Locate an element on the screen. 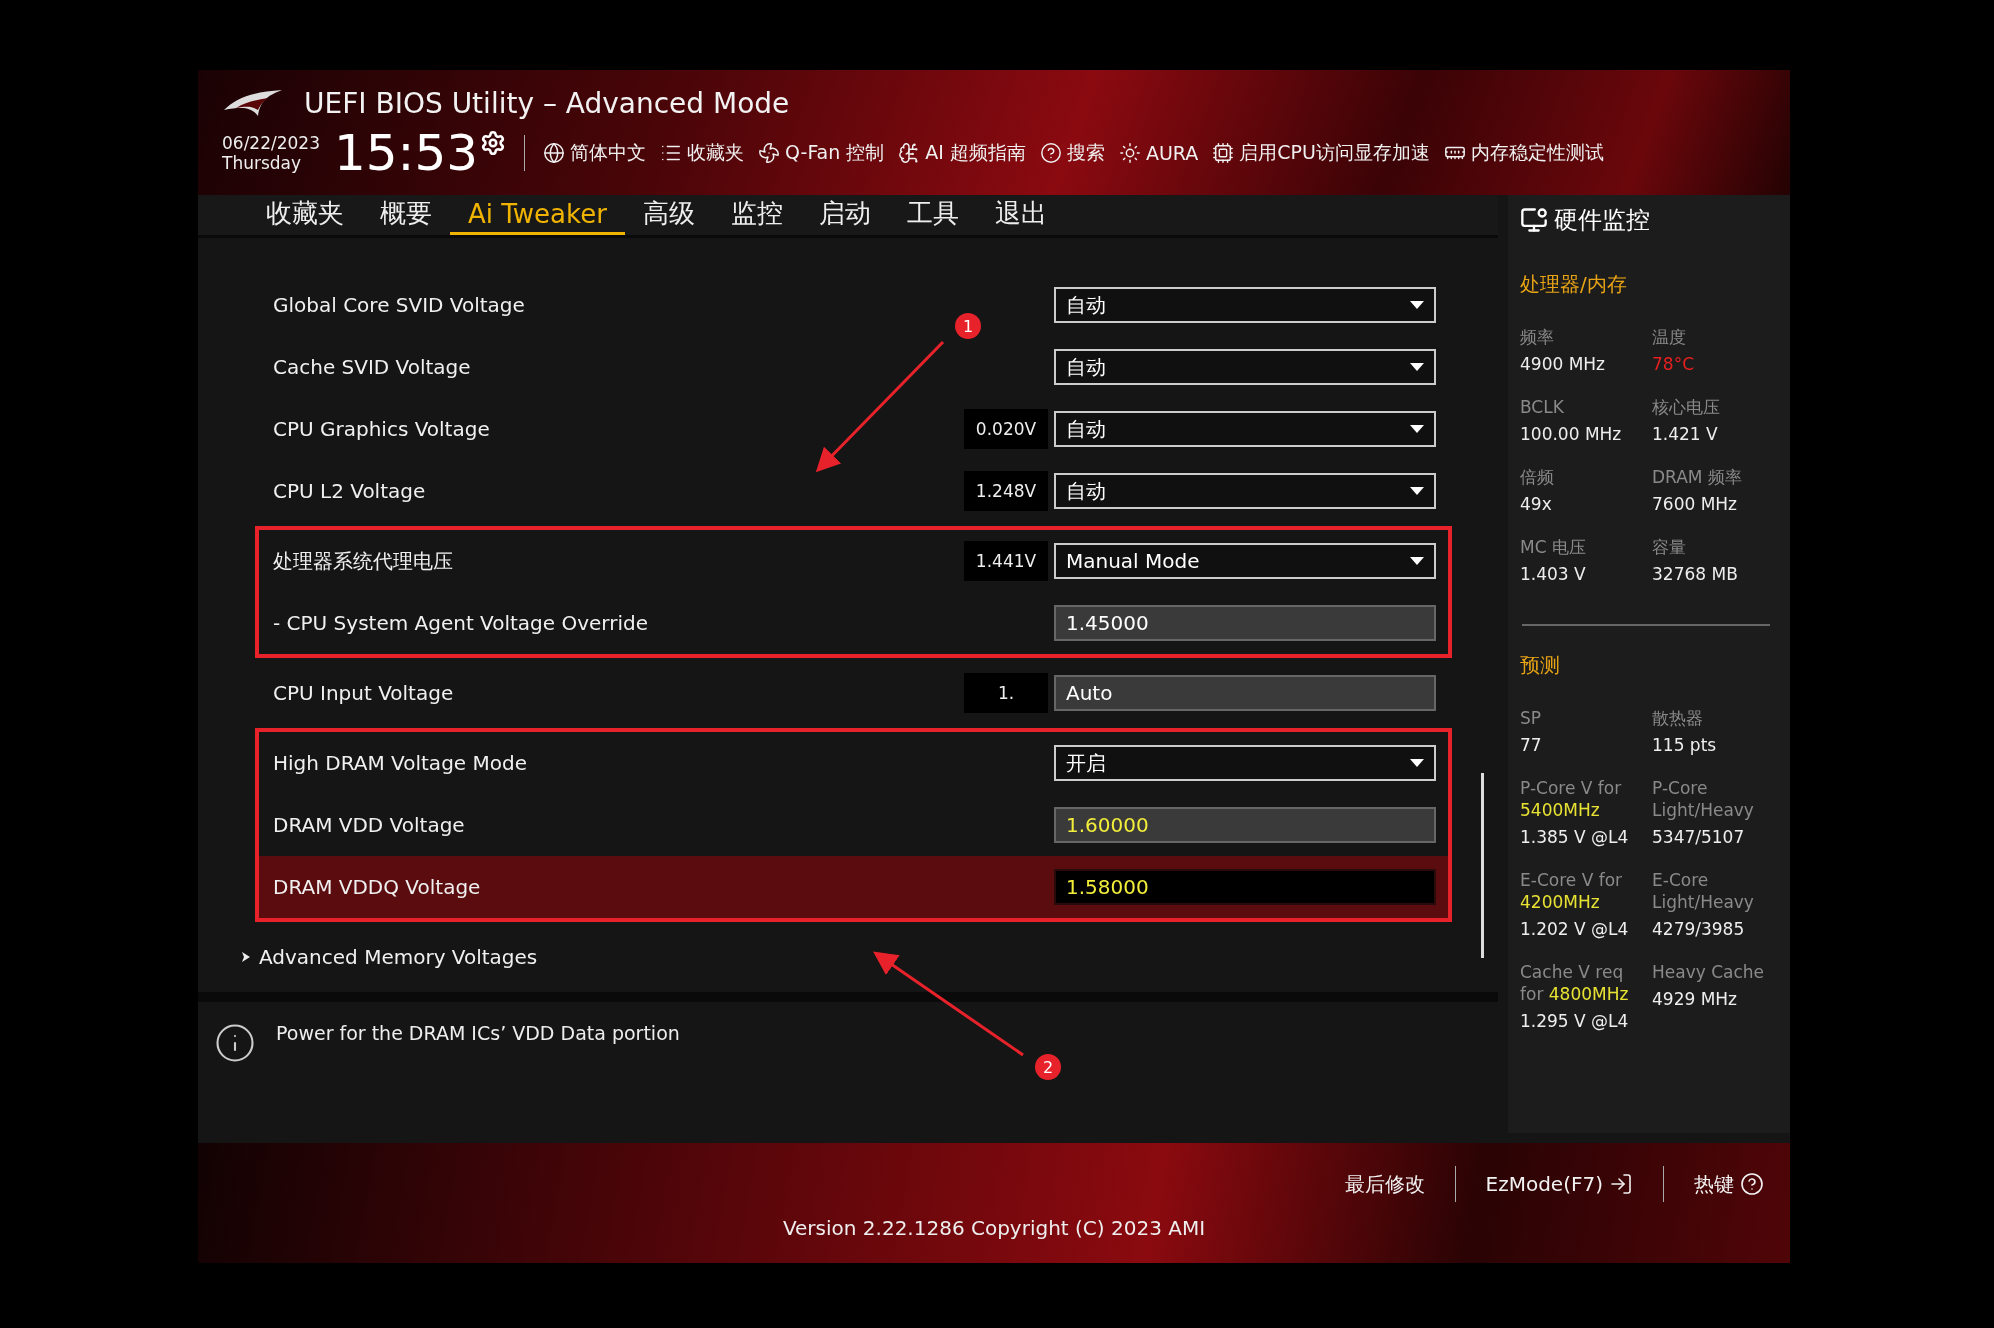  globe-icon is located at coordinates (554, 153).